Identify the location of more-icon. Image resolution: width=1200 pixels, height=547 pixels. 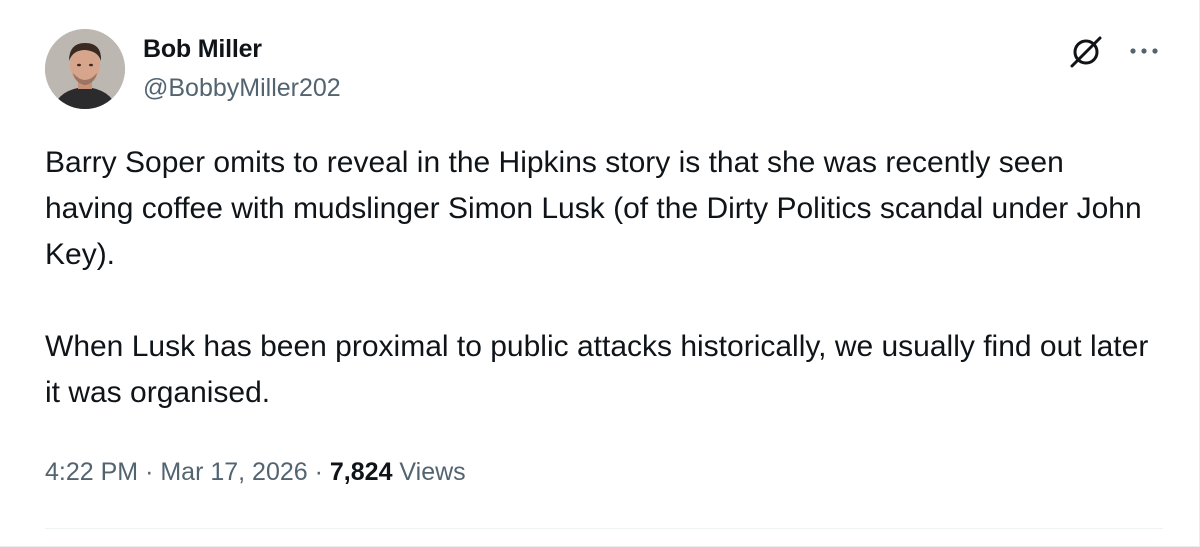
(1144, 51).